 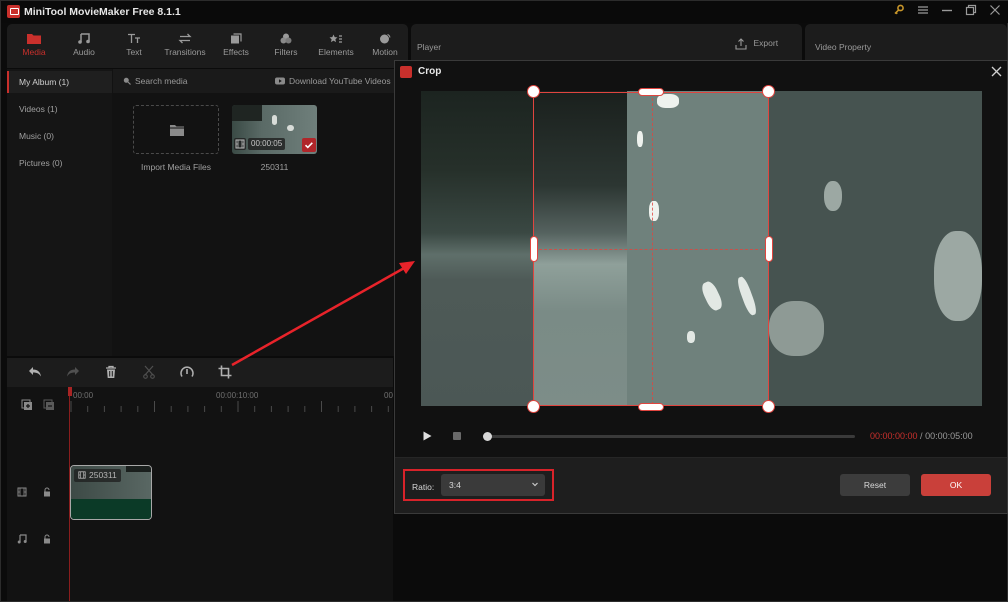 I want to click on crop-handle-top, so click(x=651, y=92).